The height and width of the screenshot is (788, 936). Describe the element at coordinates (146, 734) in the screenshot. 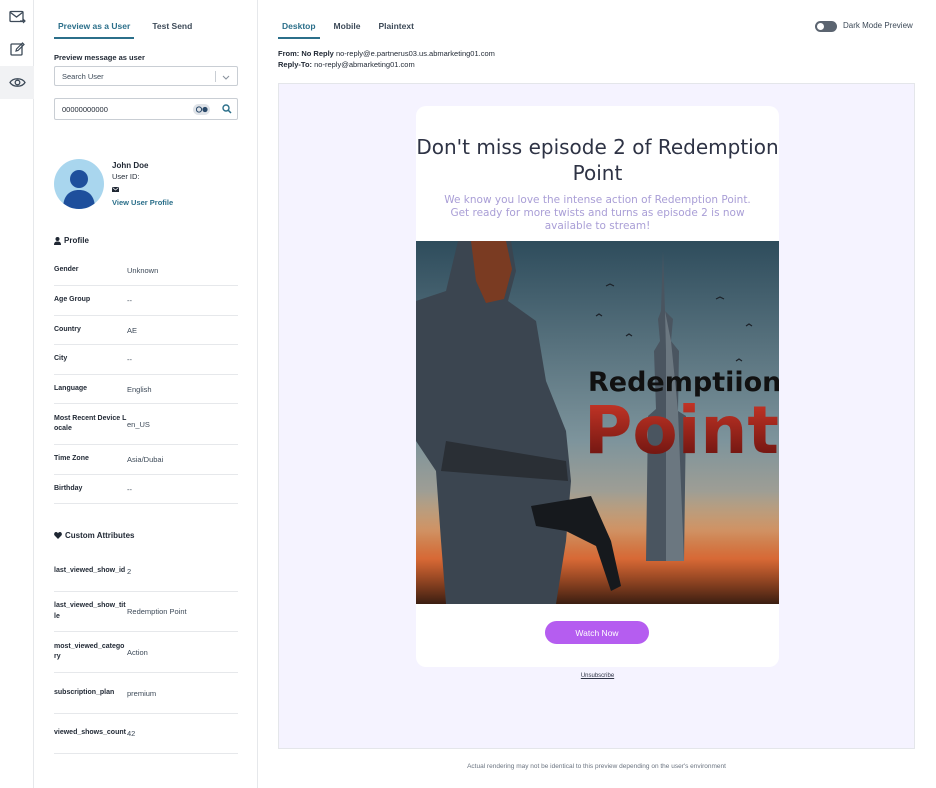

I see `attribute-row: viewed_shows_count 42` at that location.